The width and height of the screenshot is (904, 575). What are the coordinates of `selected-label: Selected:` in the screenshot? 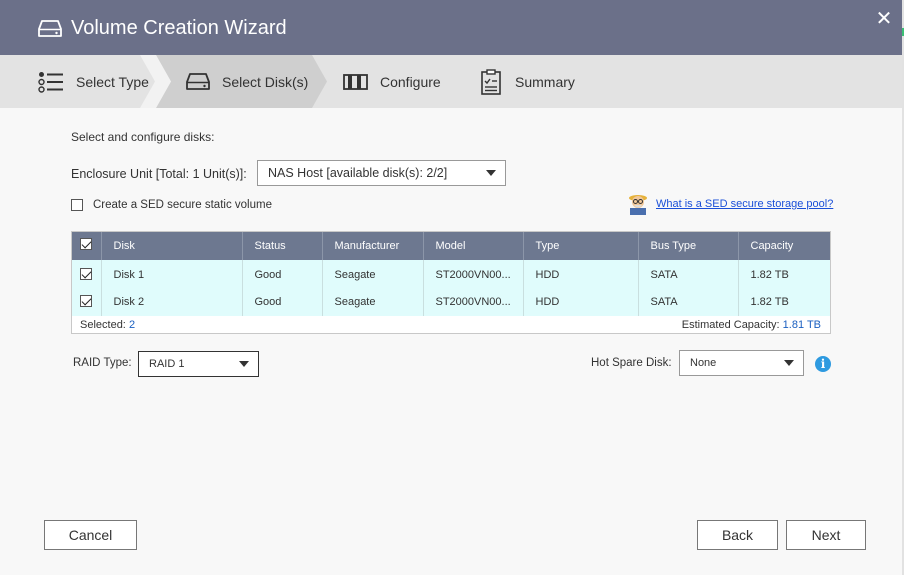 It's located at (103, 325).